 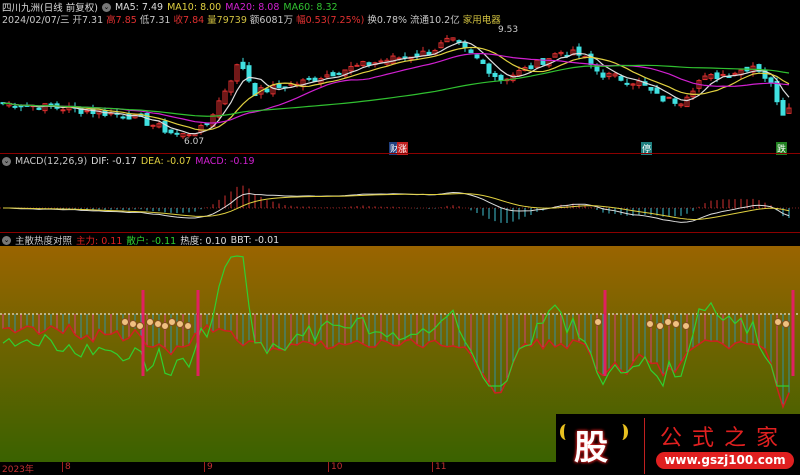 What do you see at coordinates (725, 460) in the screenshot?
I see `logo-url: www.gszj100.com` at bounding box center [725, 460].